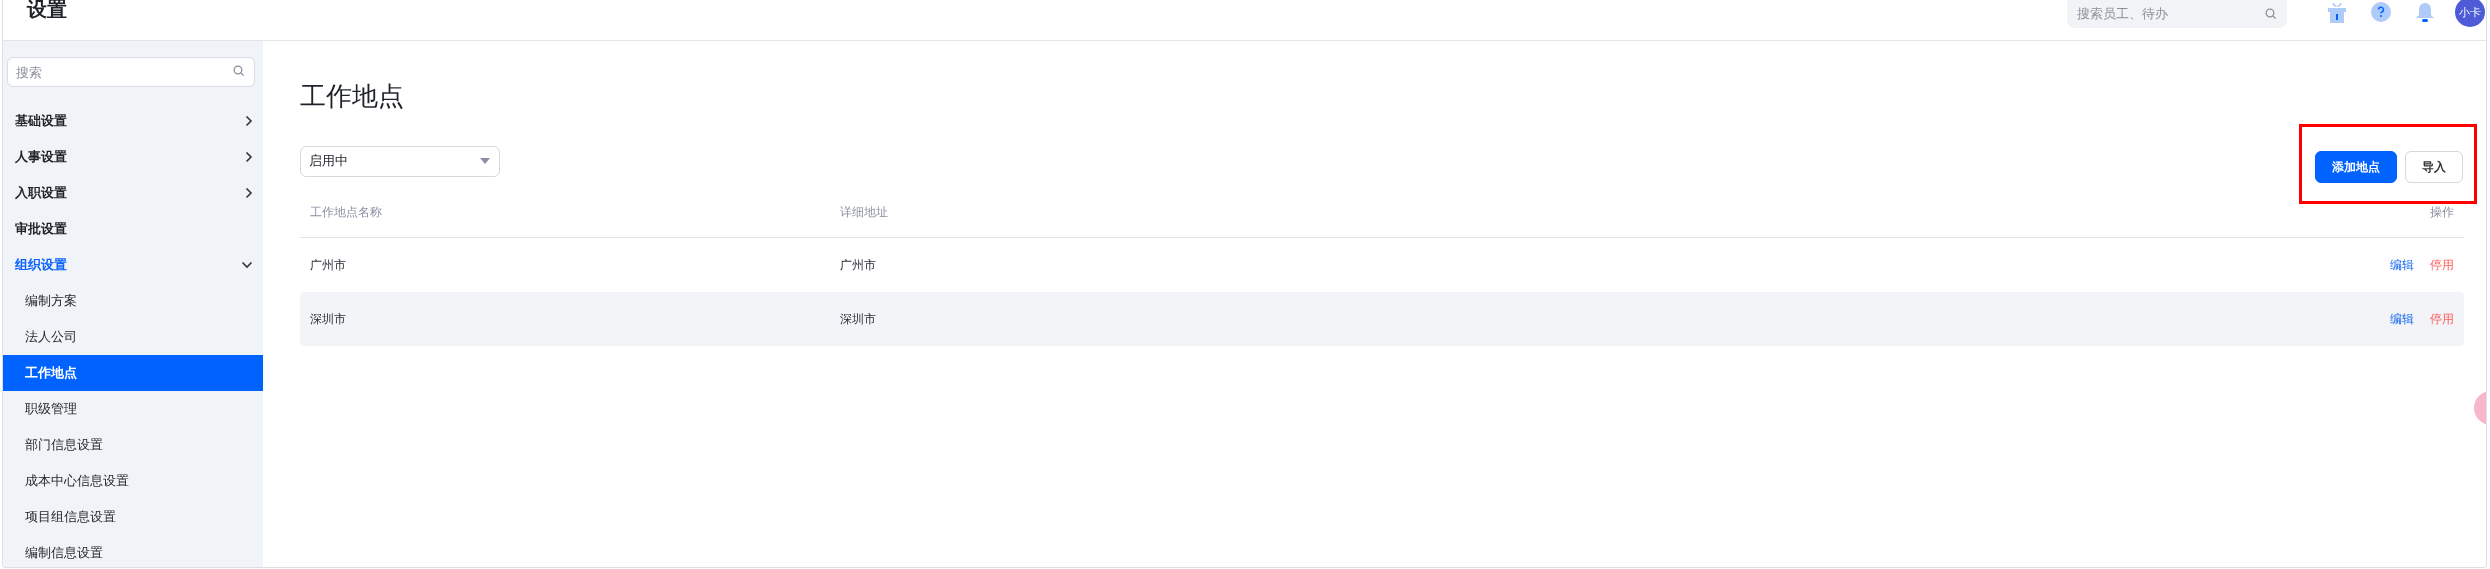 Image resolution: width=2490 pixels, height=569 pixels. I want to click on sidebar-subitem: 编制方案, so click(133, 301).